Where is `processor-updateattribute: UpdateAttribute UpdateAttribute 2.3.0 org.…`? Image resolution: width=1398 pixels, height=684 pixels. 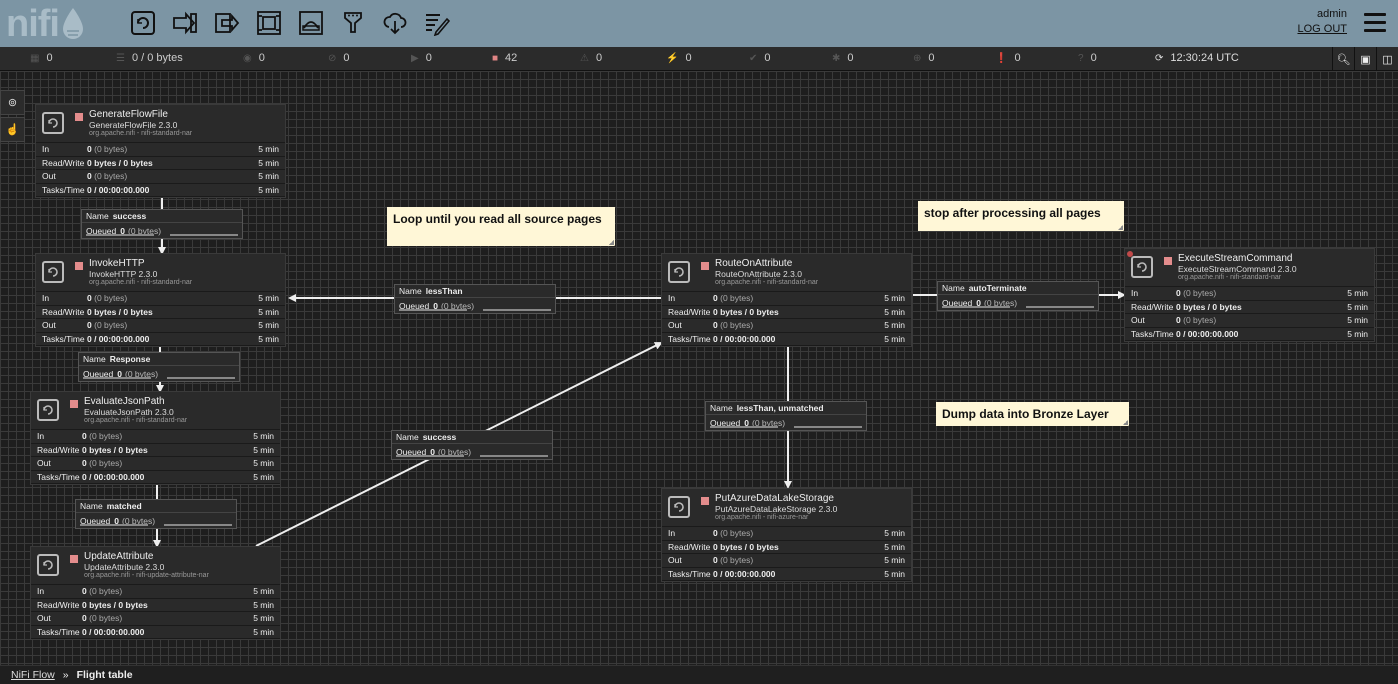
processor-updateattribute: UpdateAttribute UpdateAttribute 2.3.0 org.… is located at coordinates (155, 593).